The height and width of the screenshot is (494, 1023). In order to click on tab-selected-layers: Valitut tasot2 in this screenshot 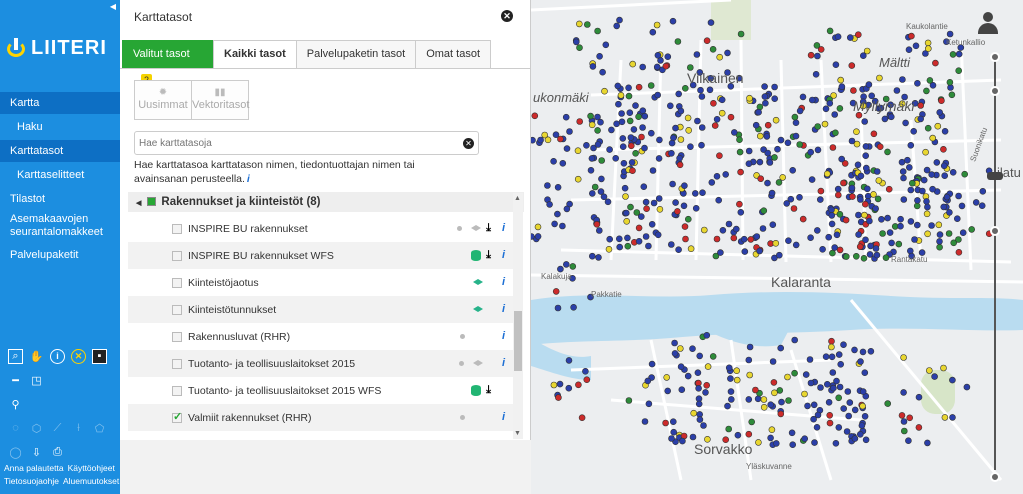, I will do `click(168, 63)`.